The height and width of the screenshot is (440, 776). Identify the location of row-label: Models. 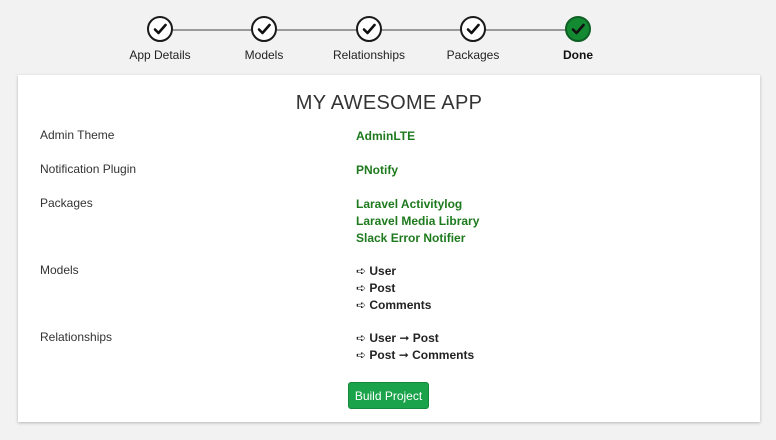
(59, 270).